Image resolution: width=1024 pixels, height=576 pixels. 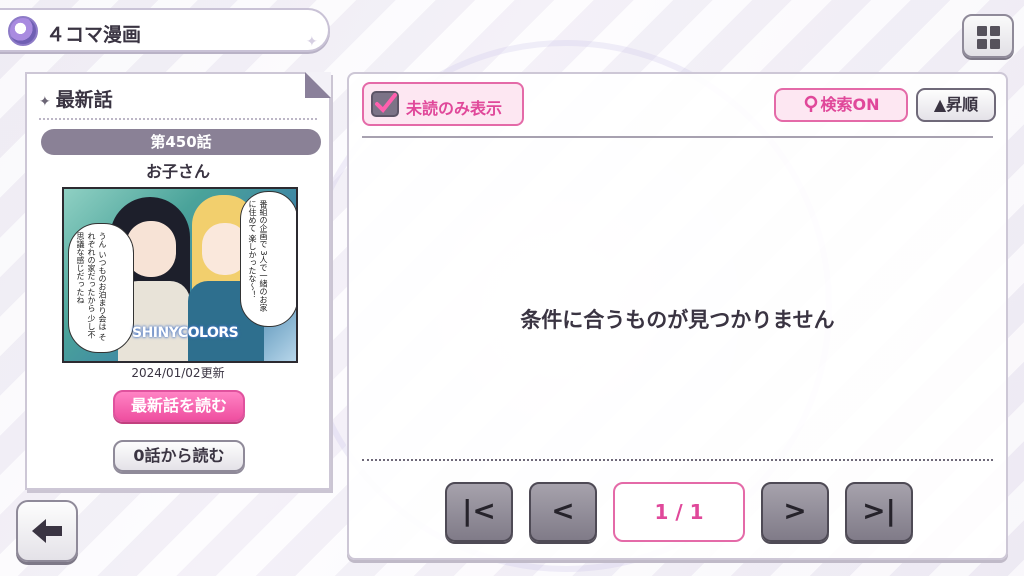 What do you see at coordinates (850, 104) in the screenshot?
I see `search-toggle-label: 検索ON` at bounding box center [850, 104].